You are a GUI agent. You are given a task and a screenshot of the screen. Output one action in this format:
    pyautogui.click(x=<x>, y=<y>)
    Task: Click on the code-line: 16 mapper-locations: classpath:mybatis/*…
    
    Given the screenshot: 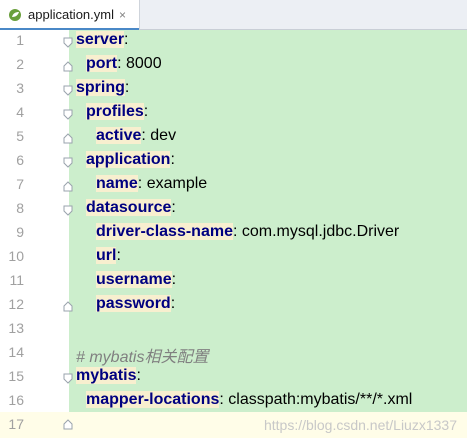 What is the action you would take?
    pyautogui.click(x=233, y=402)
    